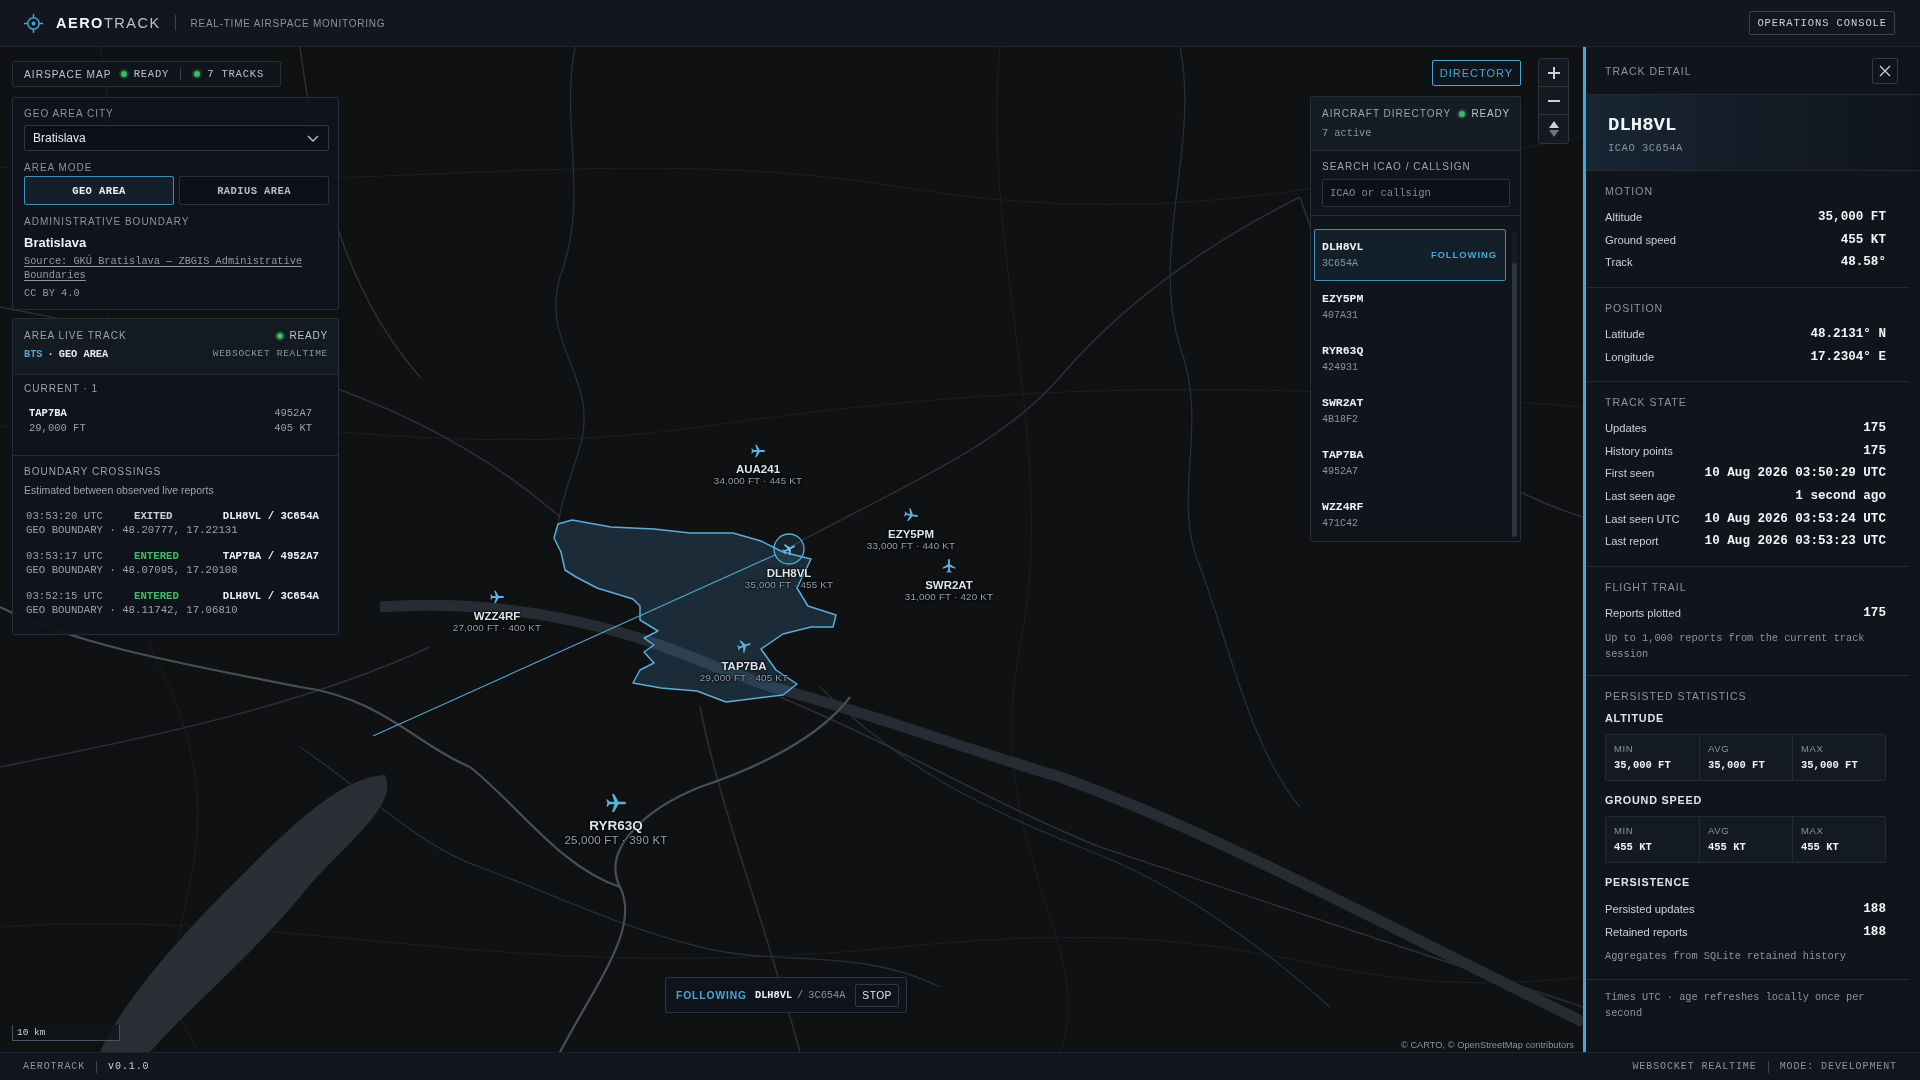 Image resolution: width=1920 pixels, height=1080 pixels. I want to click on search-field: ICAO or callsign, so click(1416, 193).